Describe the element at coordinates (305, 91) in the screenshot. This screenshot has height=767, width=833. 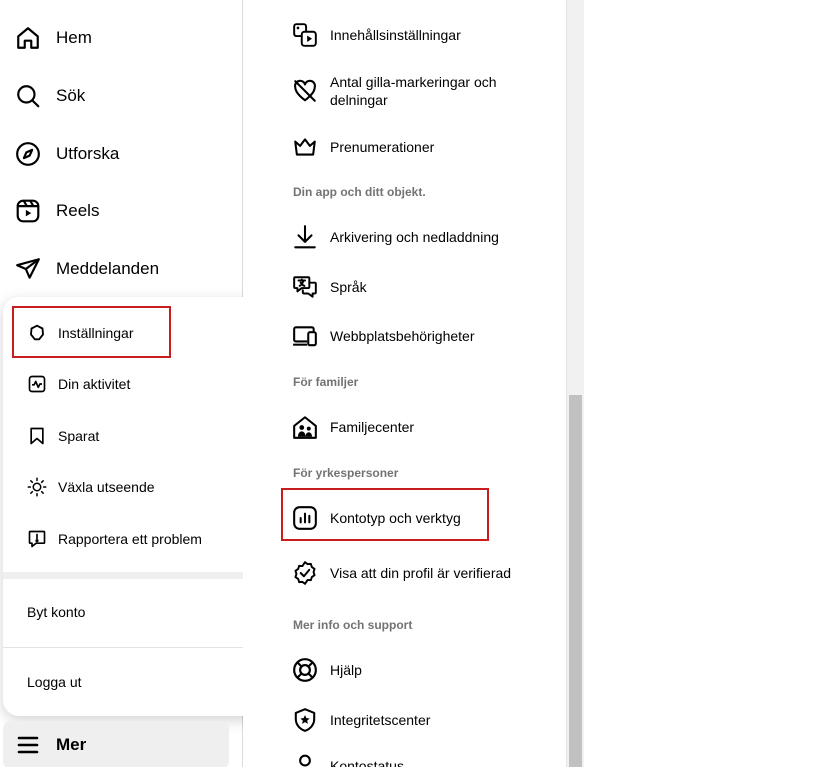
I see `heart-crossed-icon` at that location.